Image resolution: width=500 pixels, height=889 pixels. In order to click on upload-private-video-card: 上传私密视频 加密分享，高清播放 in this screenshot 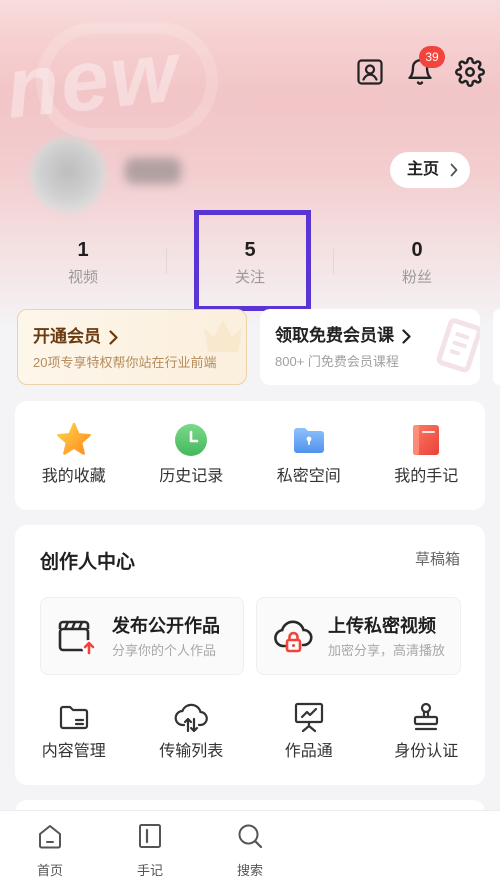, I will do `click(358, 636)`.